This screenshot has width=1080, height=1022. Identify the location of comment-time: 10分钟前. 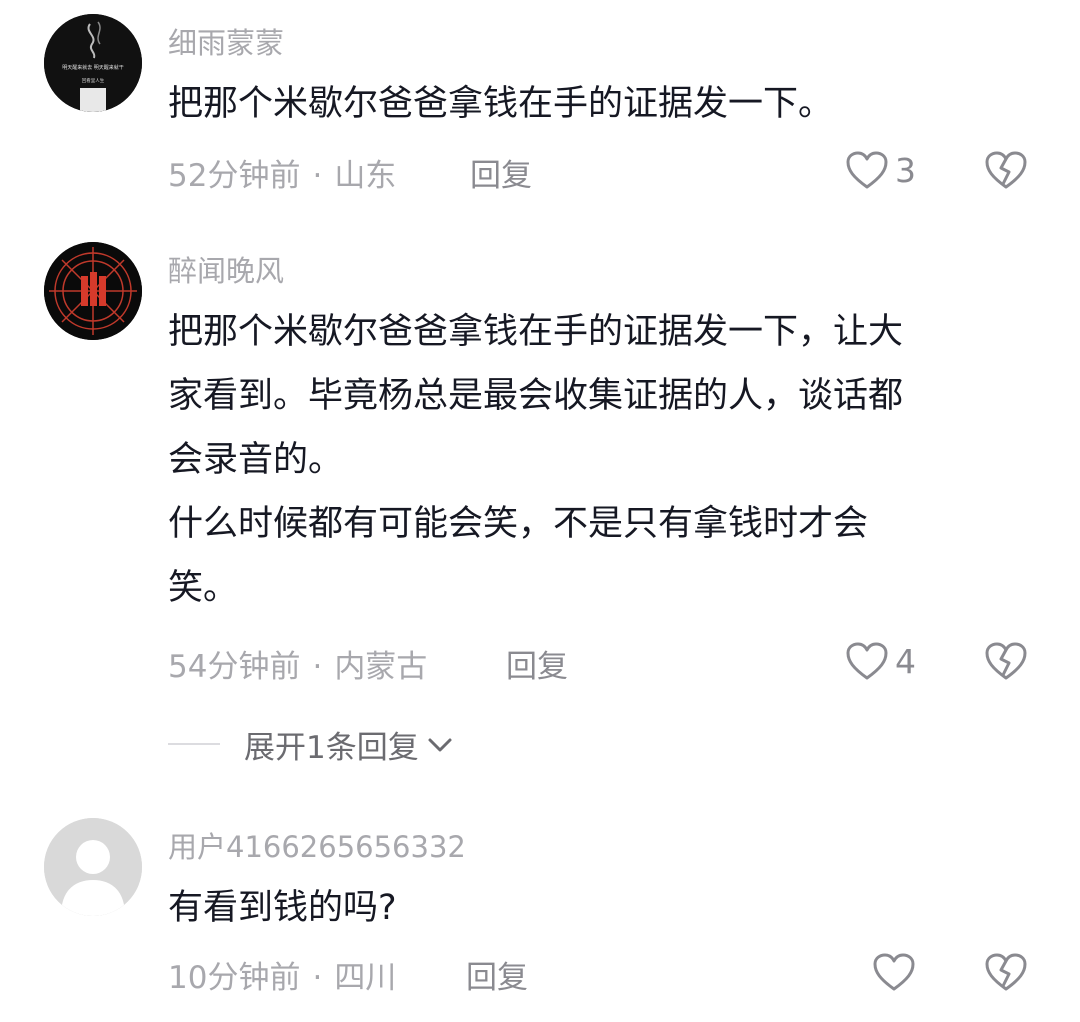
(234, 978).